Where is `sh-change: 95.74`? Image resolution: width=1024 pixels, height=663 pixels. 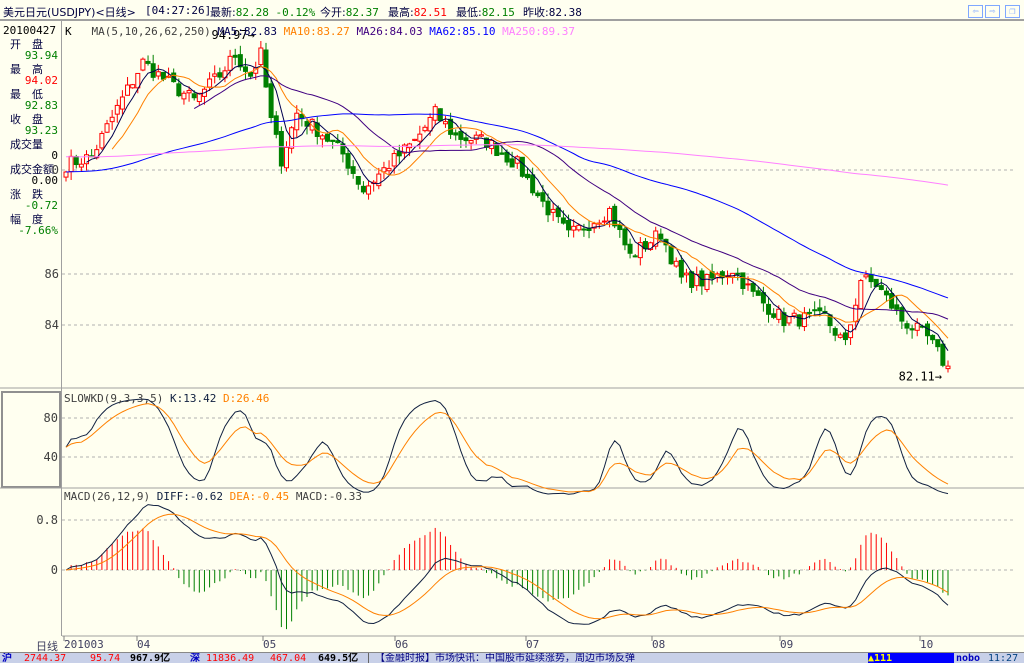 sh-change: 95.74 is located at coordinates (105, 658).